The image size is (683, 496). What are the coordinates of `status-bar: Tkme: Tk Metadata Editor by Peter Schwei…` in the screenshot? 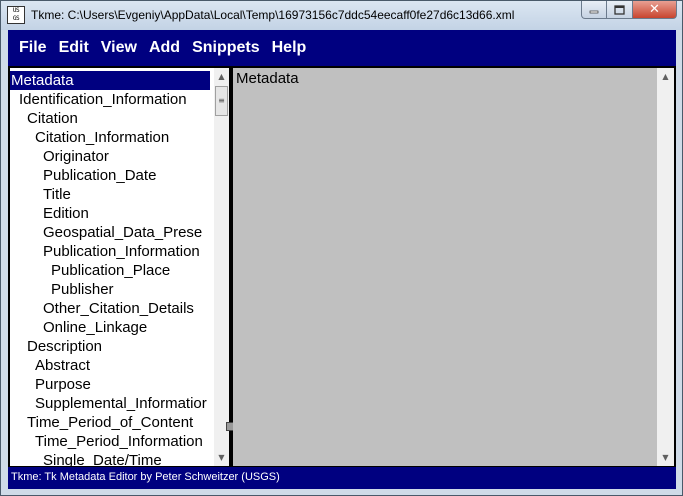 It's located at (342, 478).